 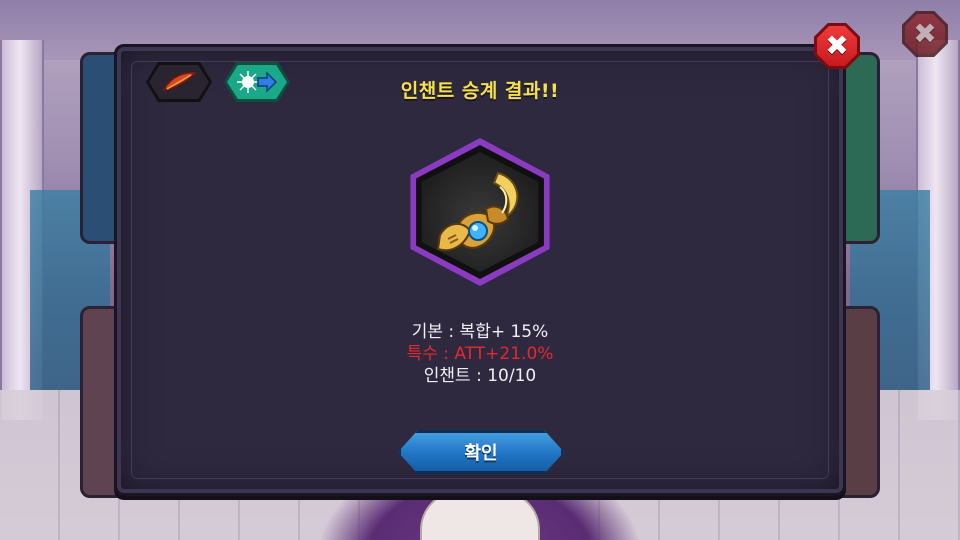 What do you see at coordinates (477, 211) in the screenshot?
I see `golden-horn-gem-ornament-icon` at bounding box center [477, 211].